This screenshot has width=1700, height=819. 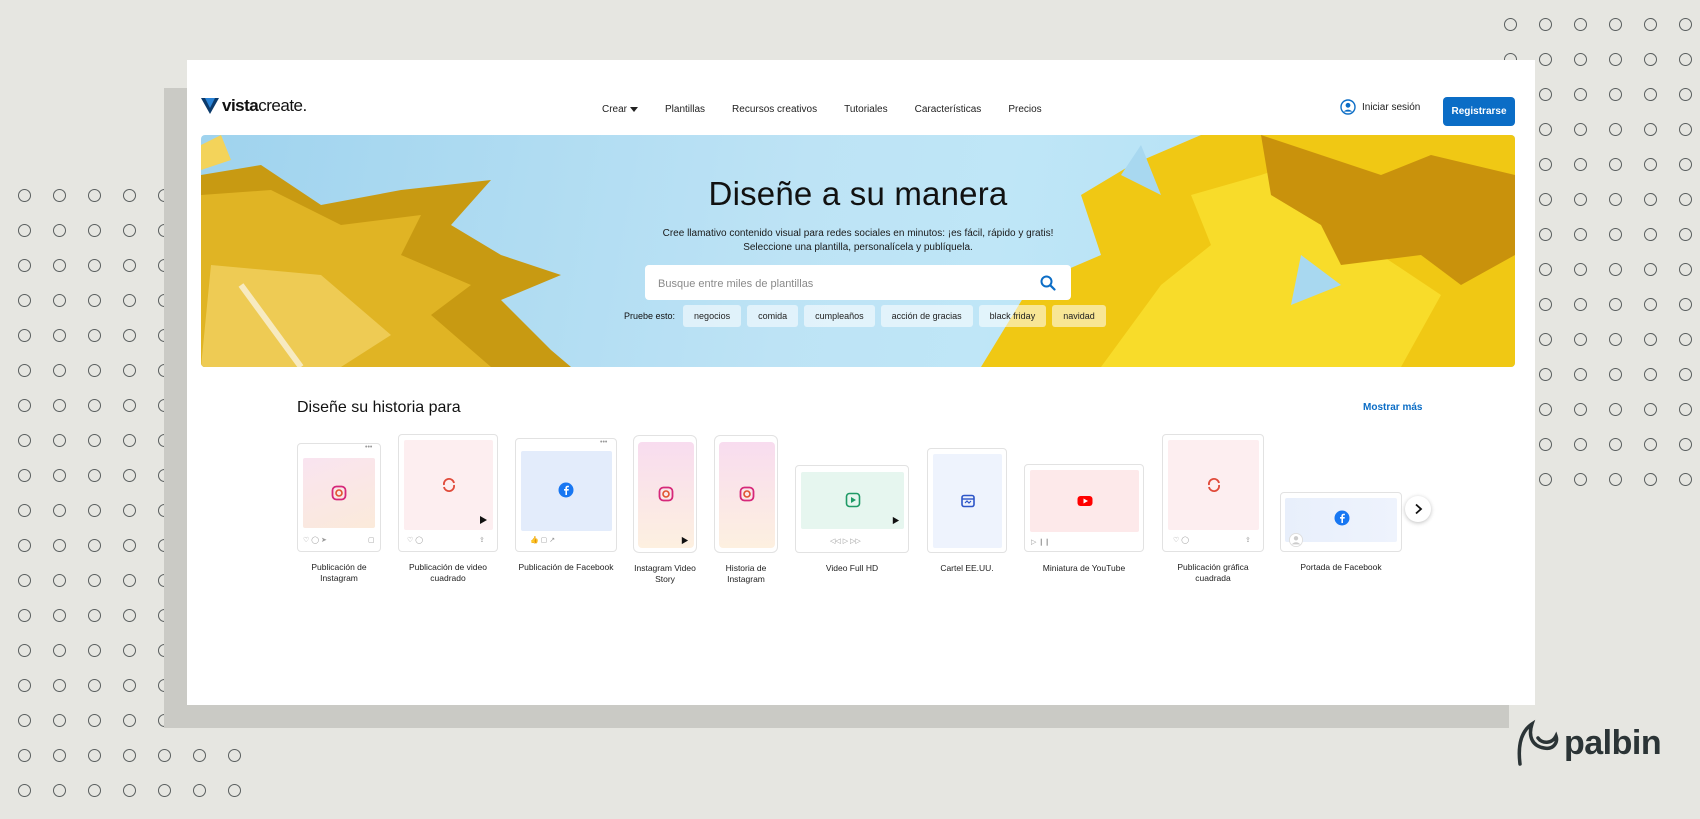 What do you see at coordinates (685, 109) in the screenshot?
I see `nav-plantillas: Plantillas` at bounding box center [685, 109].